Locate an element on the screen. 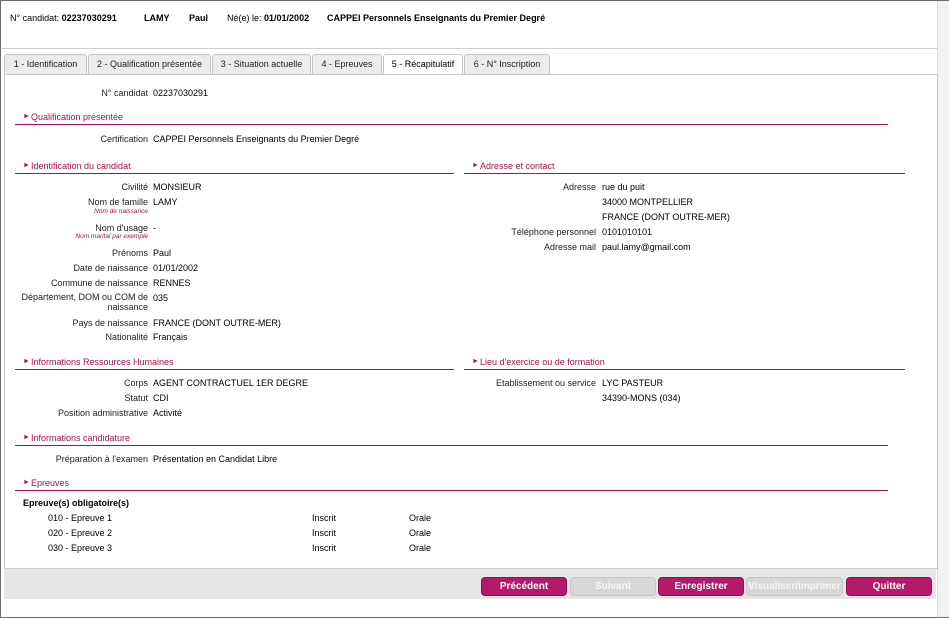 The image size is (949, 618). candidate-no-value: 02237030291 is located at coordinates (181, 93).